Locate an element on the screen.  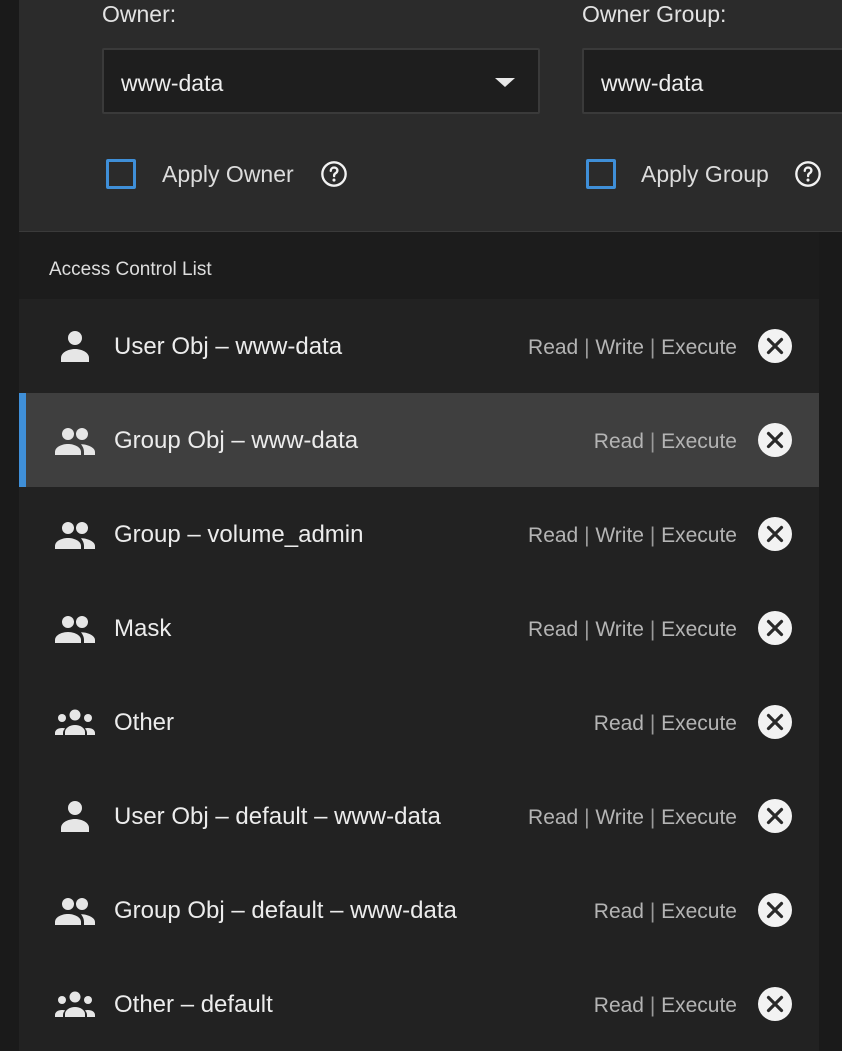
acl-row-label: User Obj – www-data is located at coordinates (228, 346).